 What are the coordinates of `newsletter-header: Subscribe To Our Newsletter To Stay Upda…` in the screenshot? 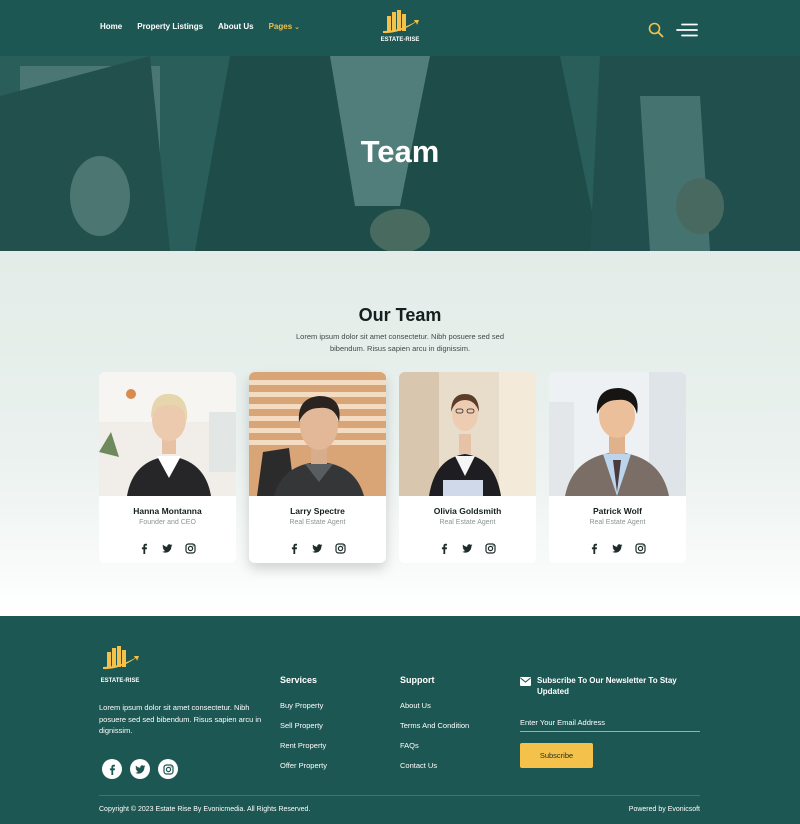 It's located at (610, 686).